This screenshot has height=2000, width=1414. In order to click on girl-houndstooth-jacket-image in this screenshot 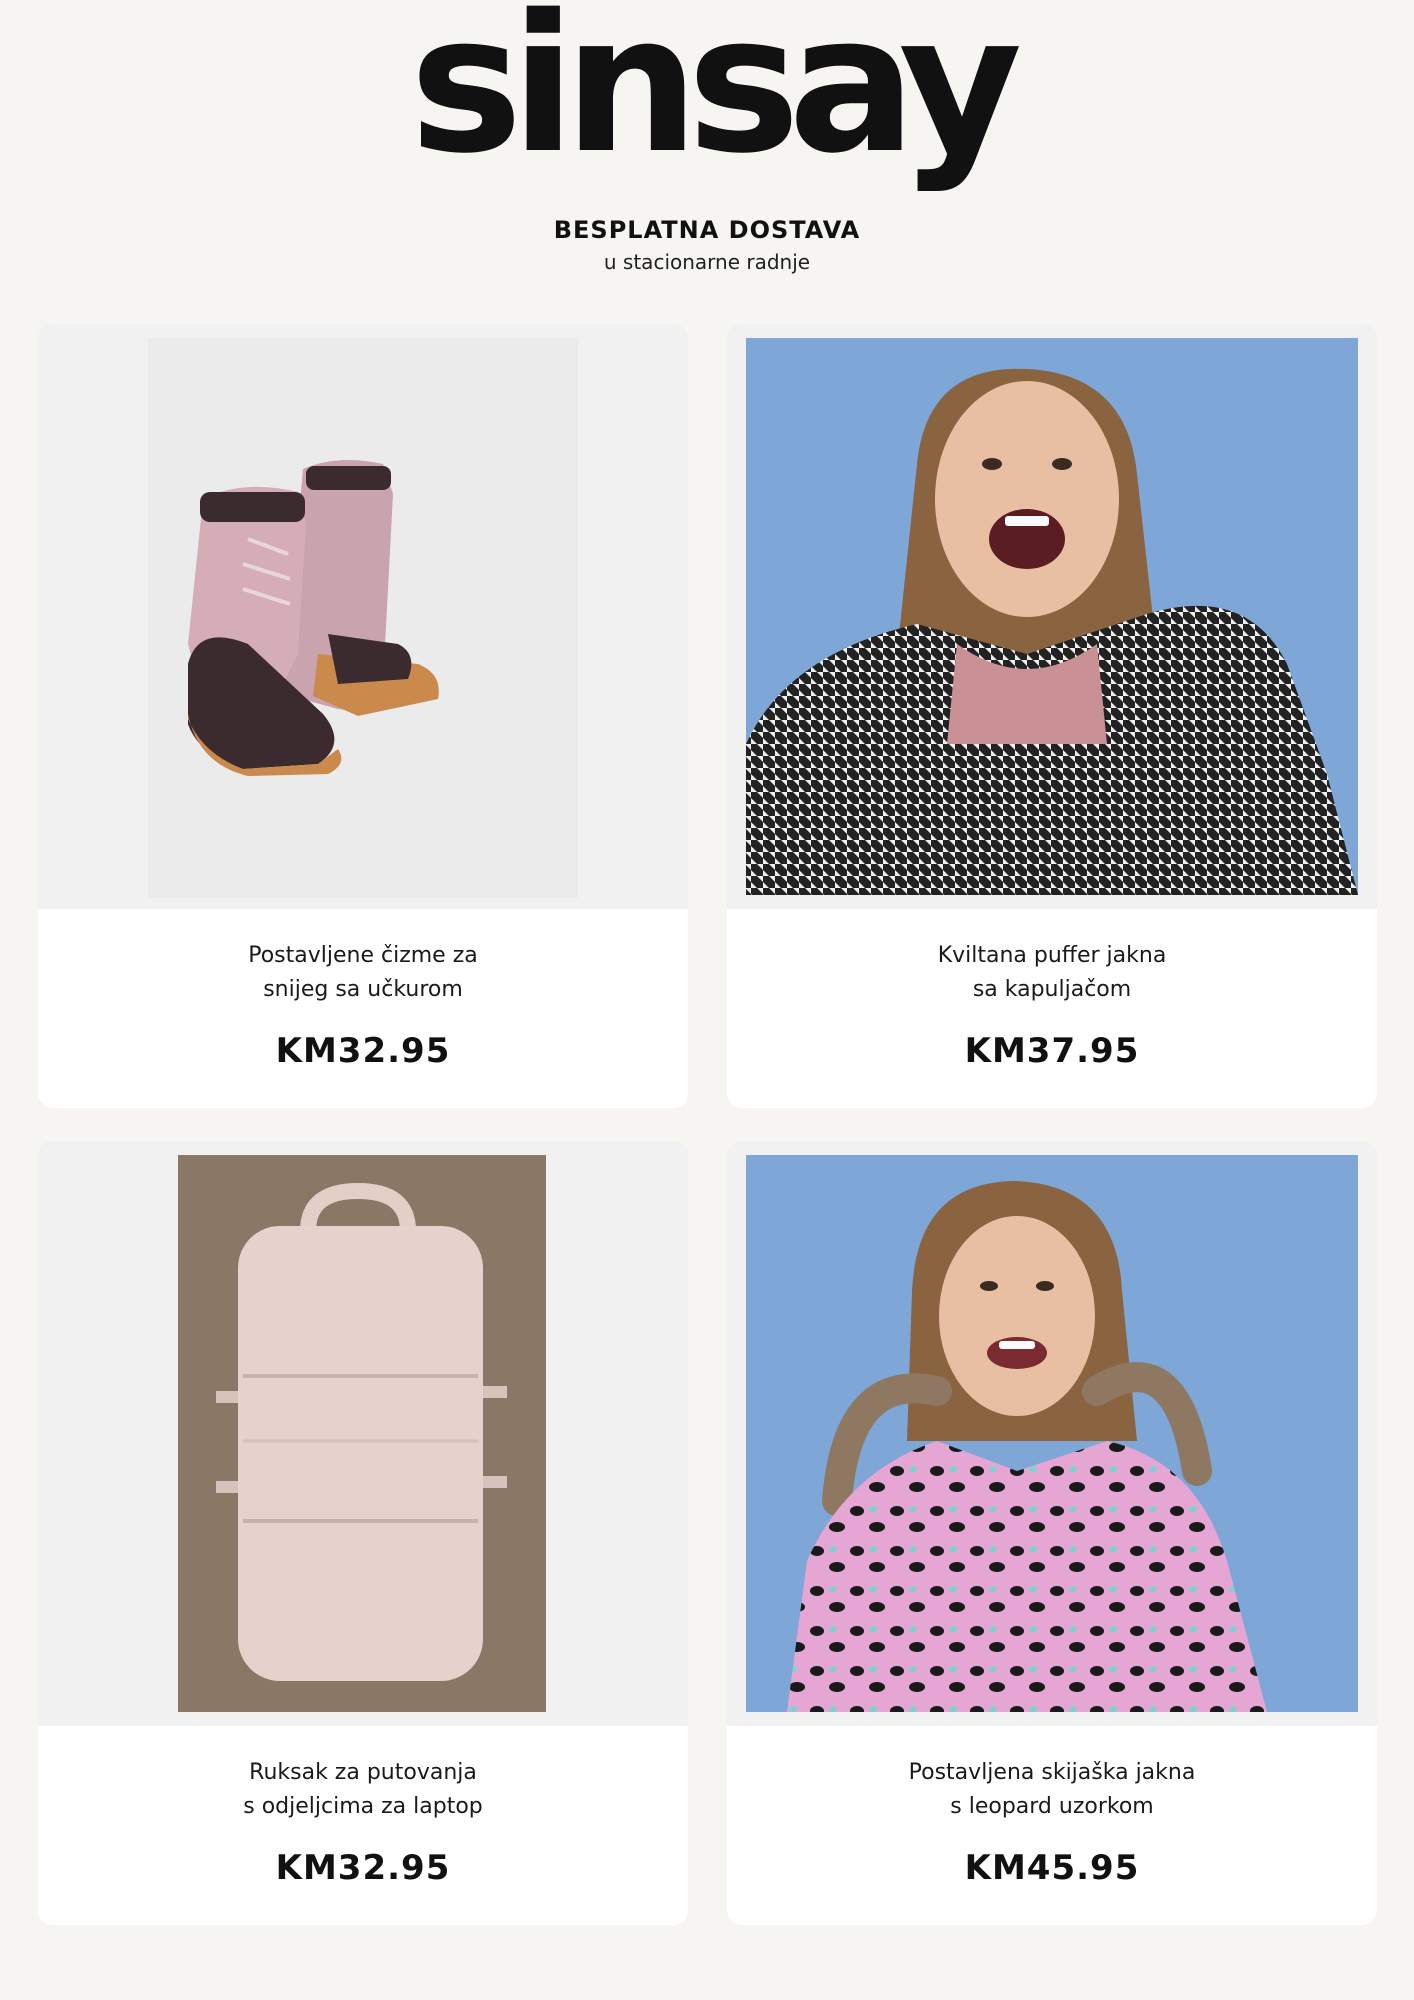, I will do `click(1052, 616)`.